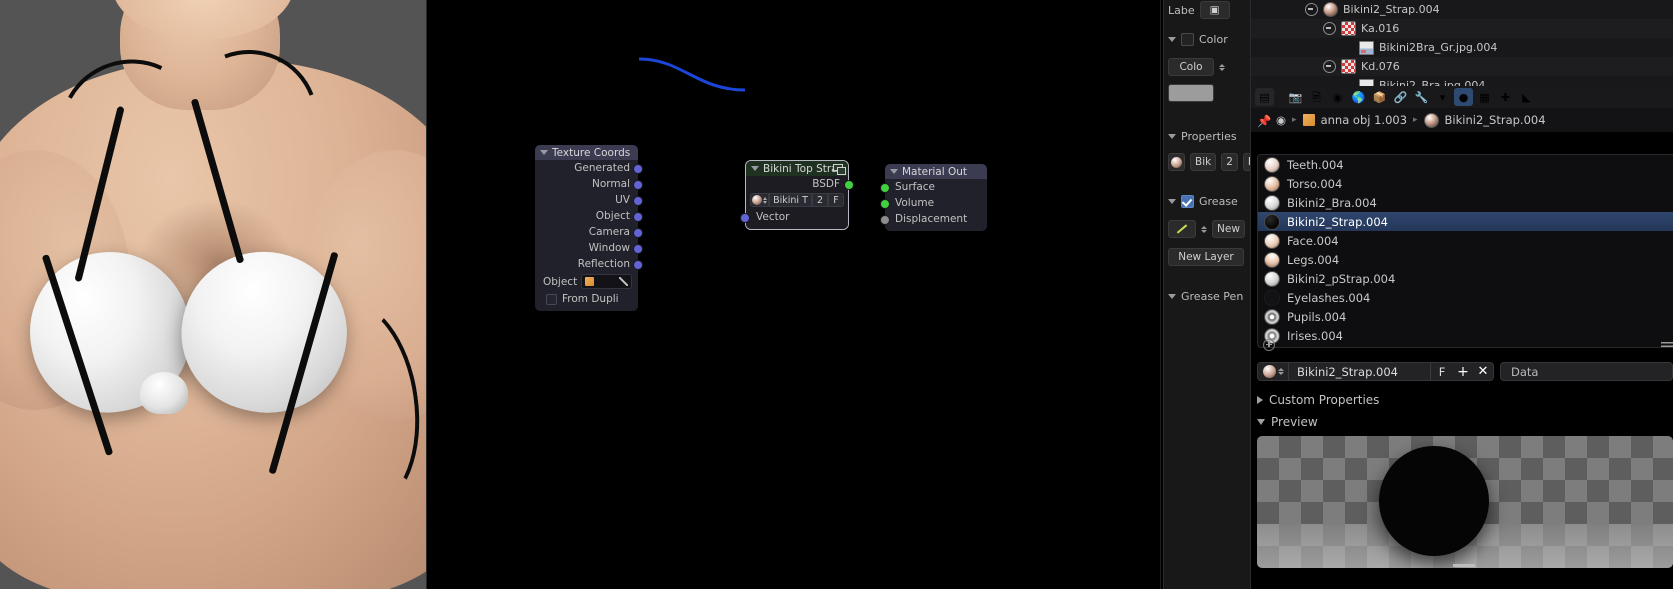 The width and height of the screenshot is (1673, 589). I want to click on color-swatch, so click(1191, 93).